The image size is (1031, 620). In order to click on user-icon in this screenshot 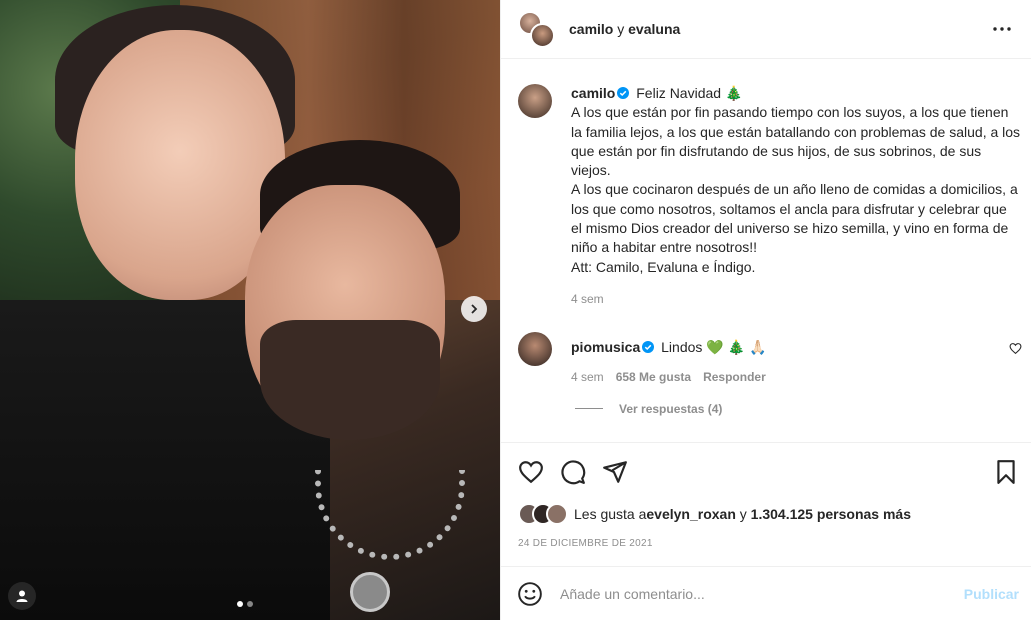, I will do `click(22, 596)`.